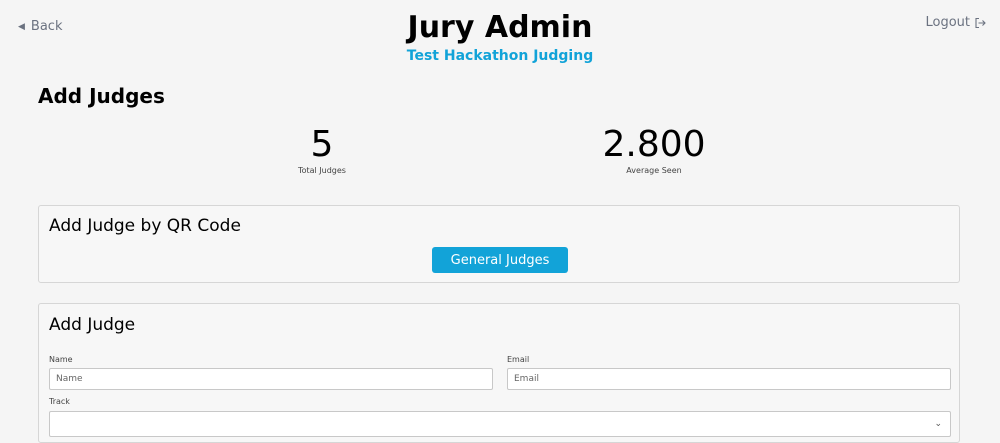 This screenshot has width=1000, height=443. What do you see at coordinates (61, 359) in the screenshot?
I see `name-label: Name` at bounding box center [61, 359].